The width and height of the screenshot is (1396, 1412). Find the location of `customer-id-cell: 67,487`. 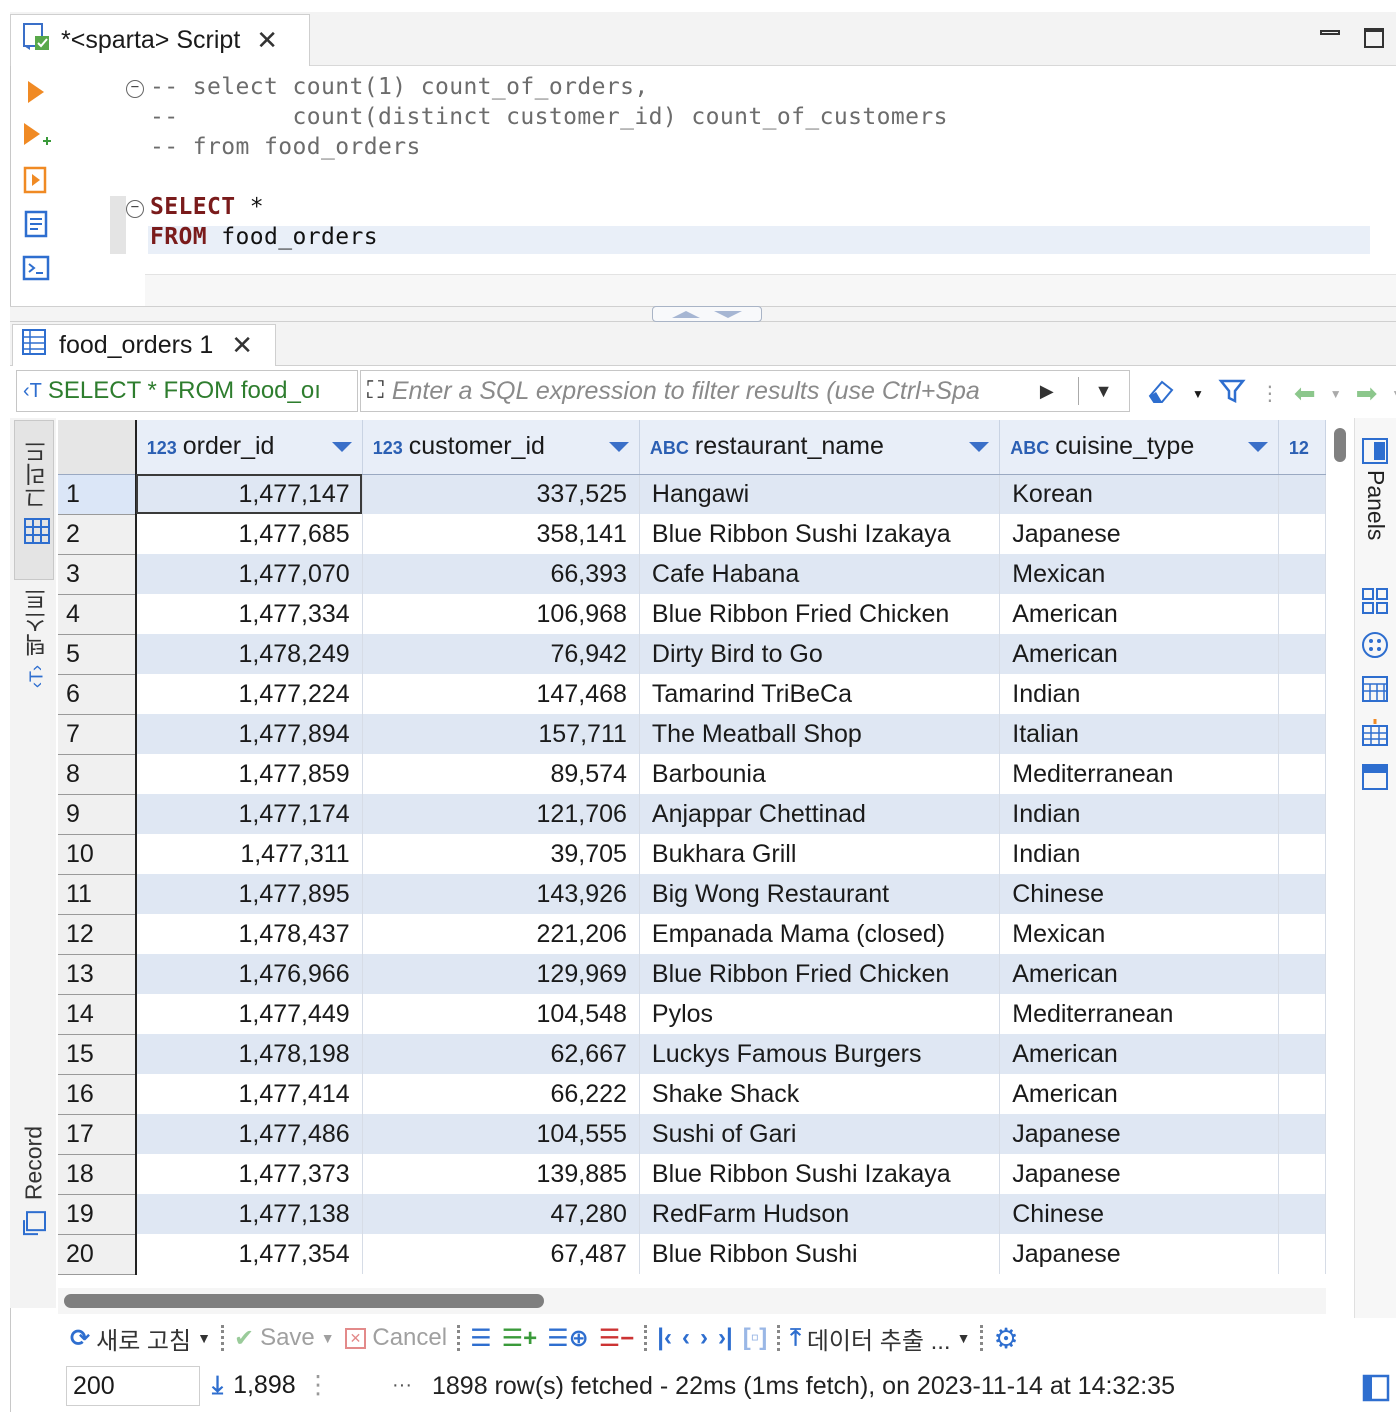

customer-id-cell: 67,487 is located at coordinates (501, 1254).